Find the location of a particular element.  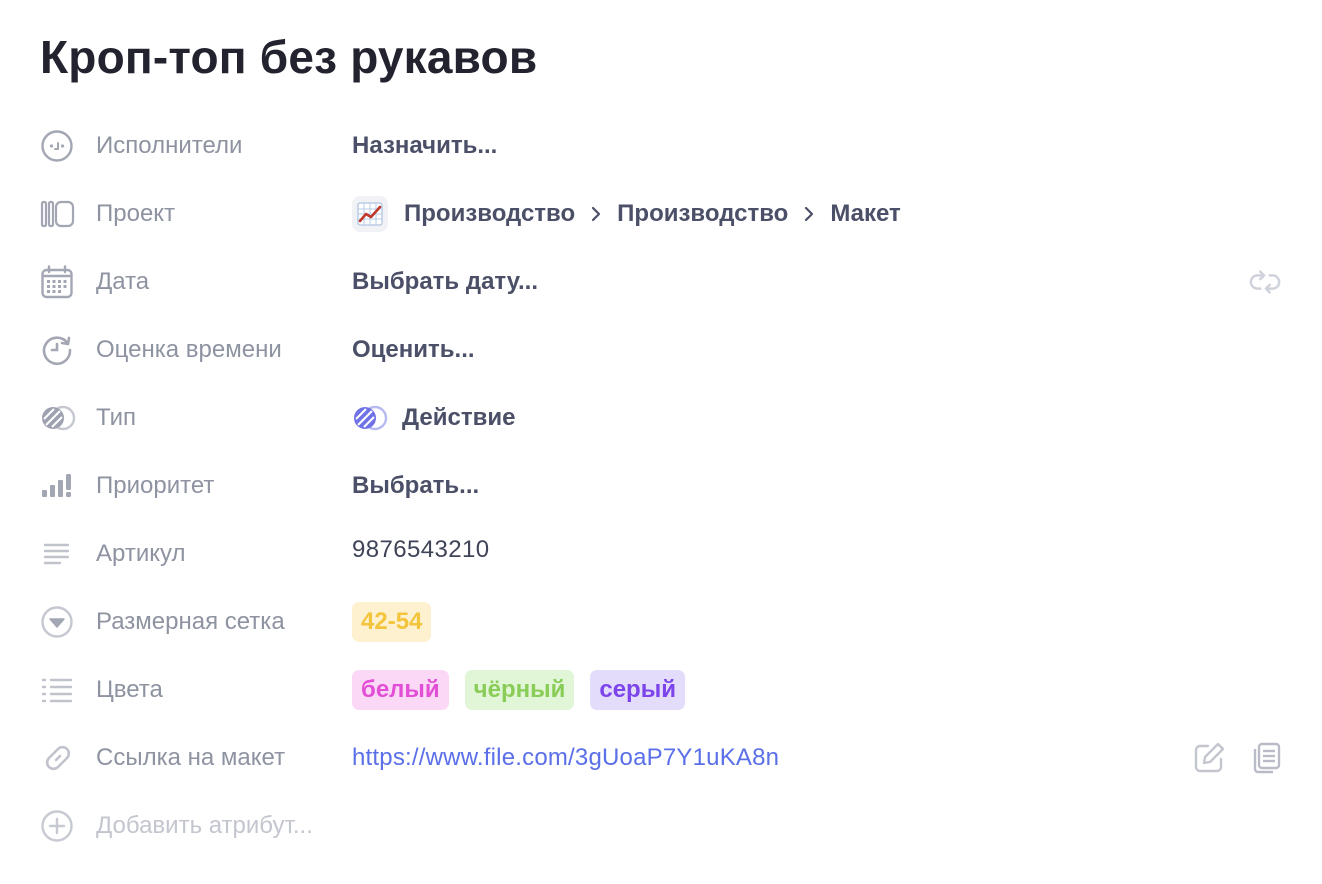

timer-icon is located at coordinates (60, 350).